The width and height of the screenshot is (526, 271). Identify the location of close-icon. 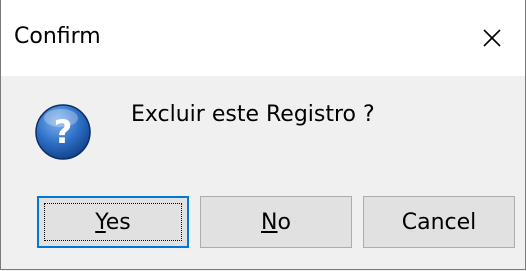
(492, 38).